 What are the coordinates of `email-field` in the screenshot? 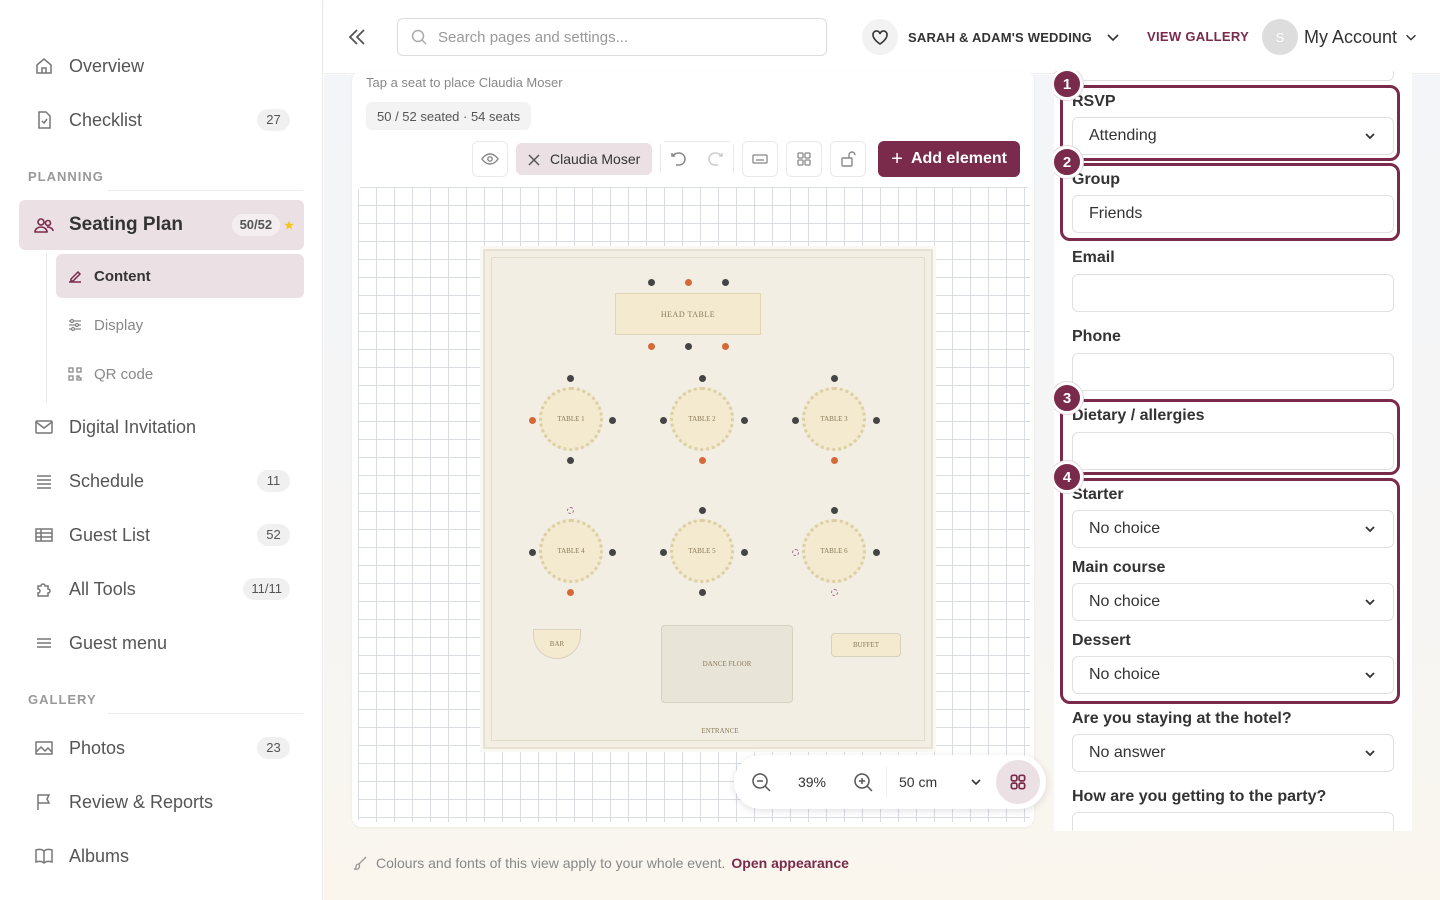 It's located at (1233, 293).